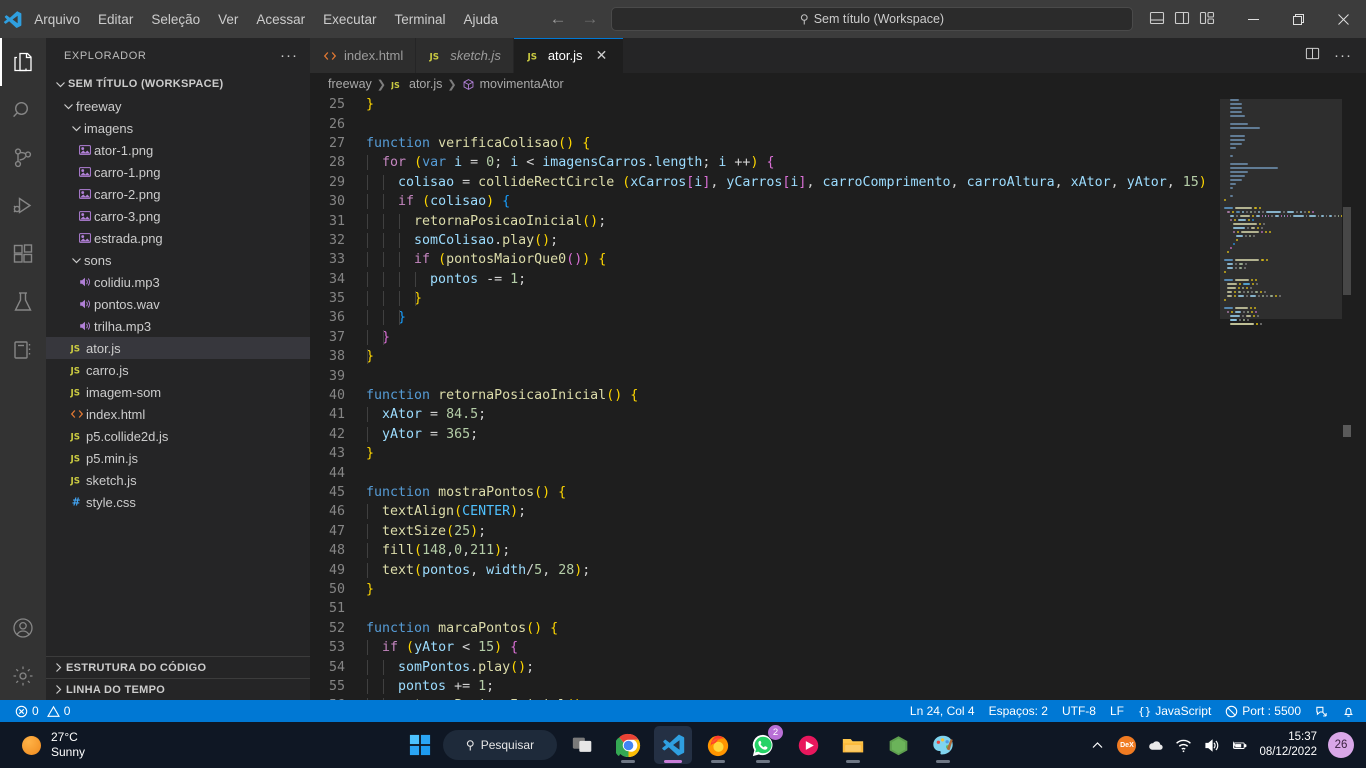  What do you see at coordinates (765, 569) in the screenshot?
I see `code-line: 49 text(pontos, width/5, 28);` at bounding box center [765, 569].